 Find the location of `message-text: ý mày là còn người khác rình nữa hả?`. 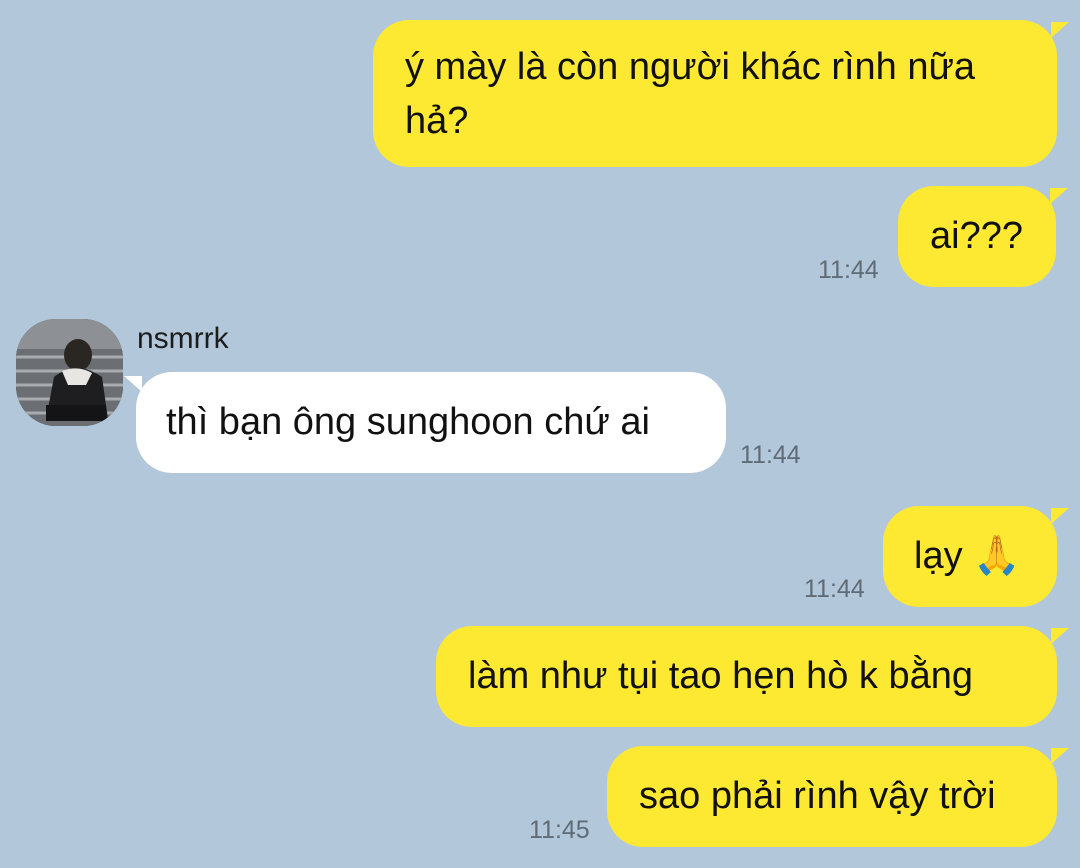

message-text: ý mày là còn người khác rình nữa hả? is located at coordinates (690, 94).